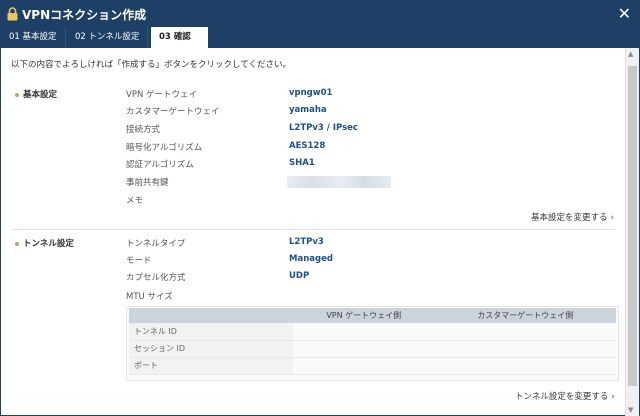  I want to click on lock-icon, so click(12, 14).